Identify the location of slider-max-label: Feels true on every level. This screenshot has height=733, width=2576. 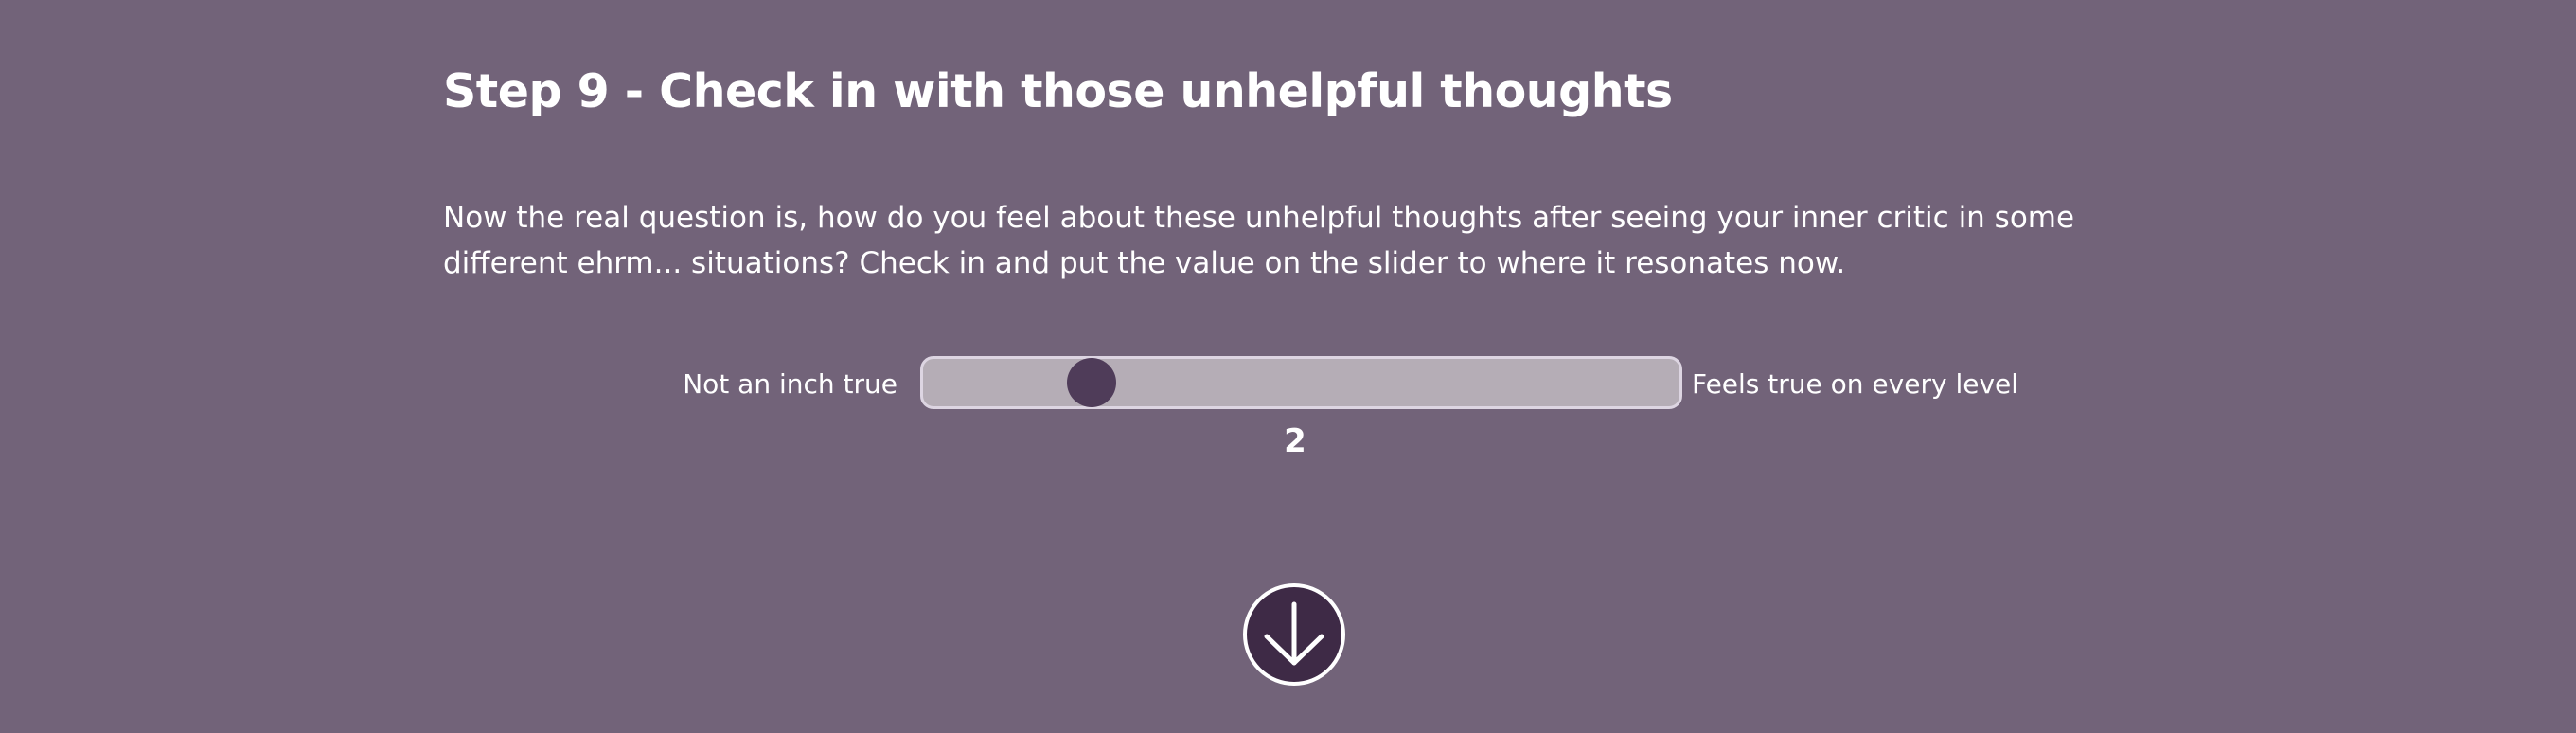
(1856, 384).